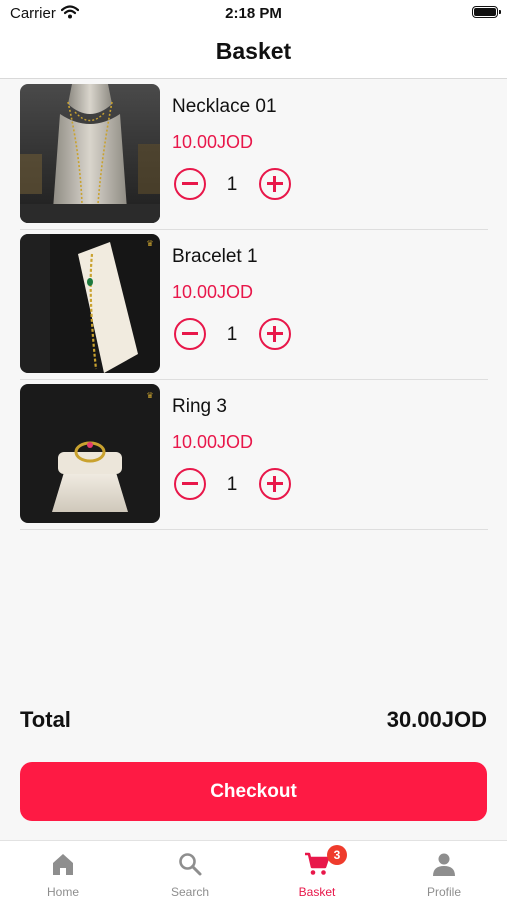  I want to click on total-value: 30.00JOD, so click(436, 719).